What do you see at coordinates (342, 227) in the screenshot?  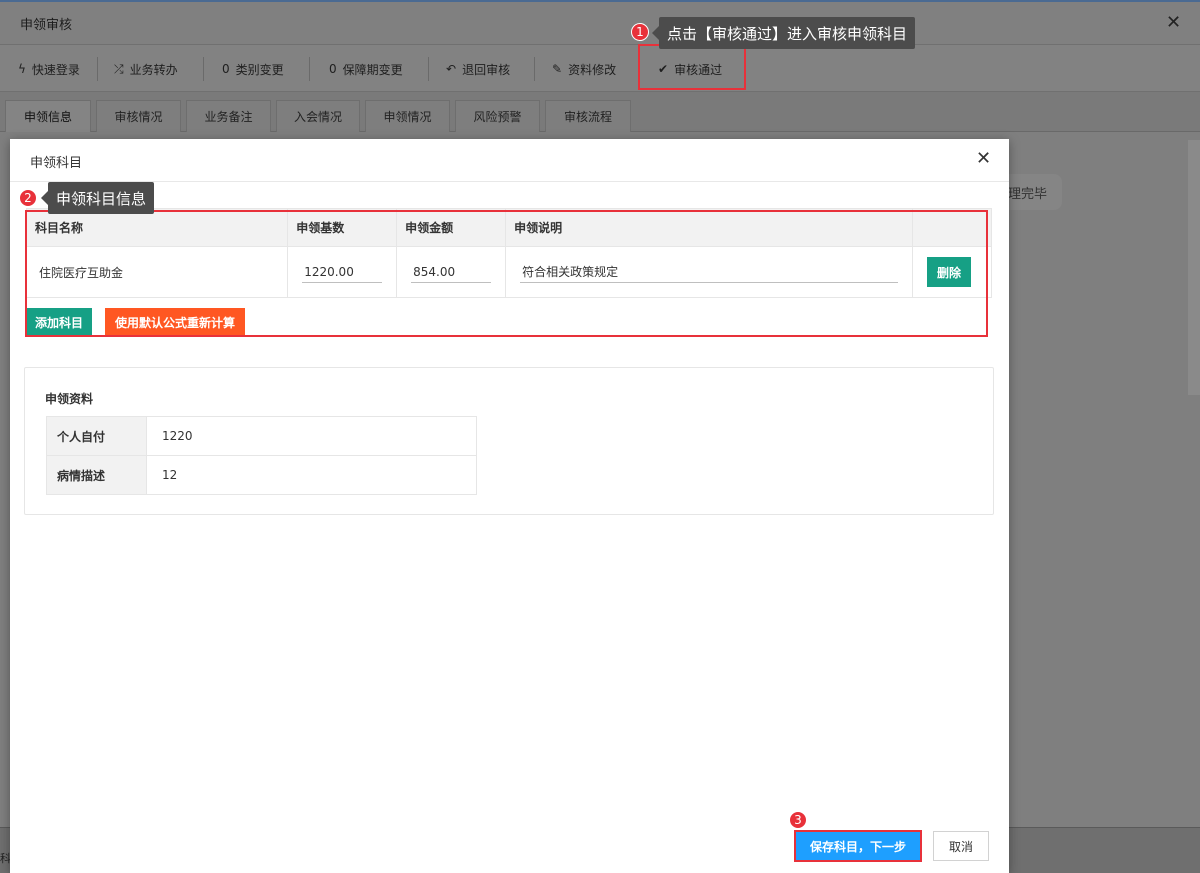 I see `column-header: 申领基数` at bounding box center [342, 227].